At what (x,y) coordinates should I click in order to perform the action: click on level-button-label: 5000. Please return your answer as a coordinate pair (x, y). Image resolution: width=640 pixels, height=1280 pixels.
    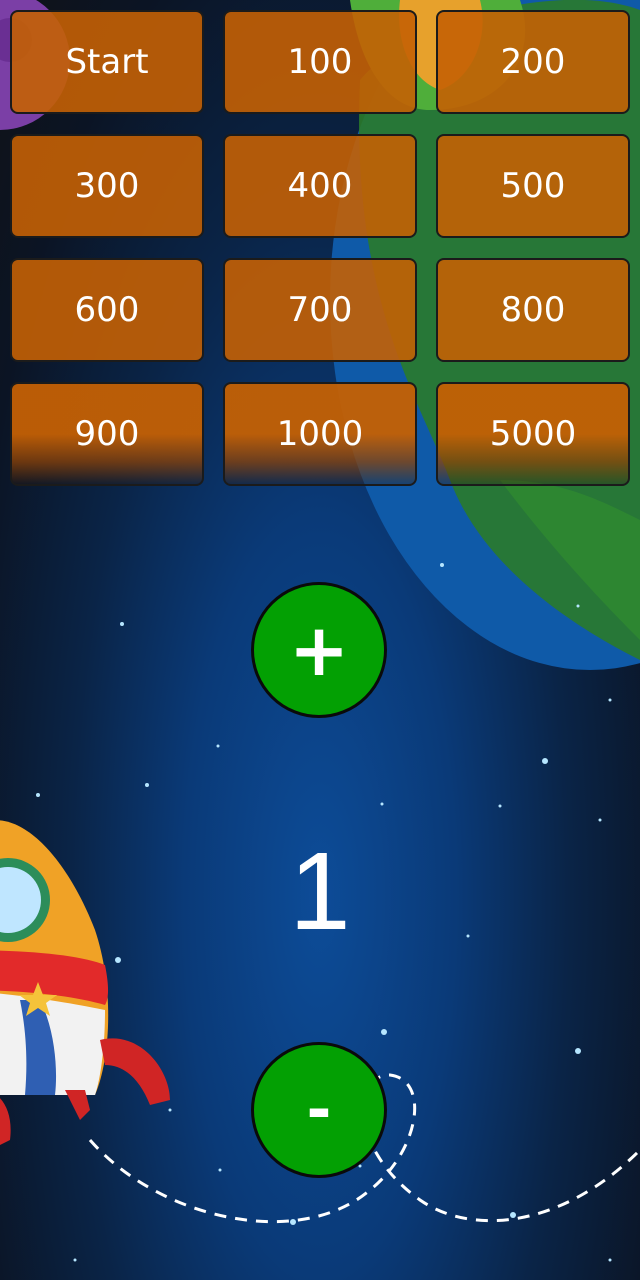
    Looking at the image, I should click on (533, 434).